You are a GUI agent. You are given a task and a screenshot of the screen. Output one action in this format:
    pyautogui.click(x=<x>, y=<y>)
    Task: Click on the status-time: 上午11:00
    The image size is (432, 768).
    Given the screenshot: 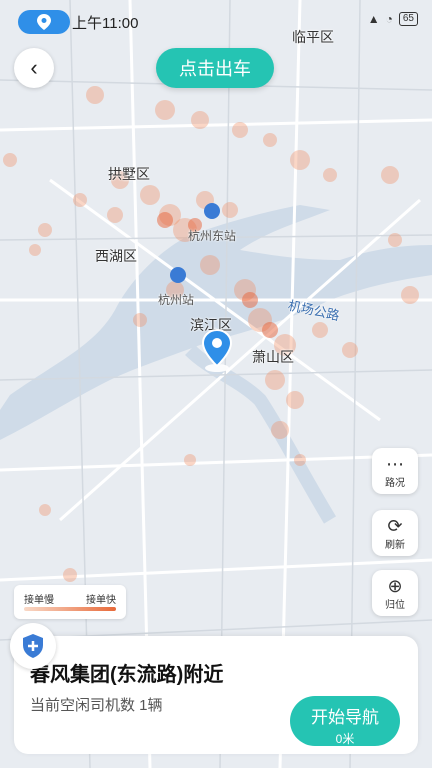 What is the action you would take?
    pyautogui.click(x=105, y=23)
    